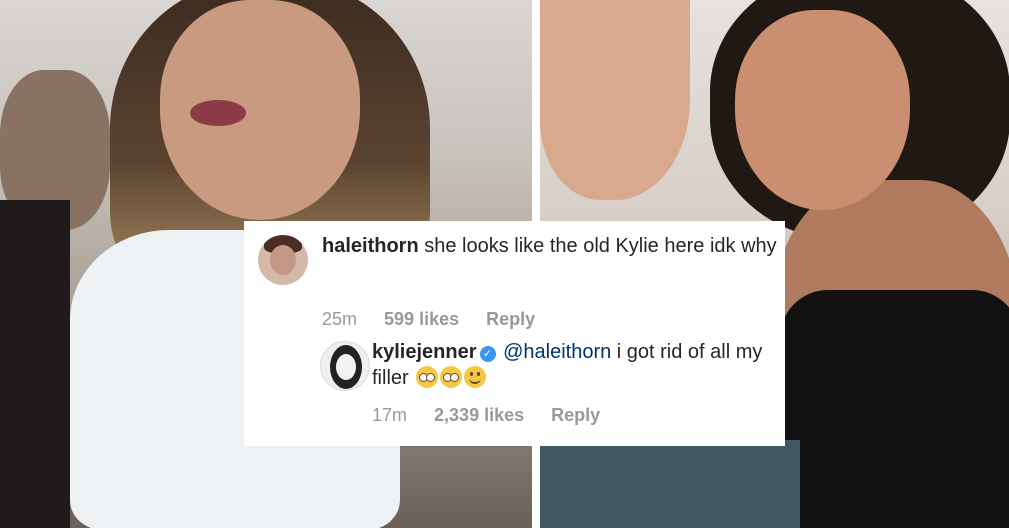 The width and height of the screenshot is (1009, 528). I want to click on mention-link: @haleithorn, so click(557, 352).